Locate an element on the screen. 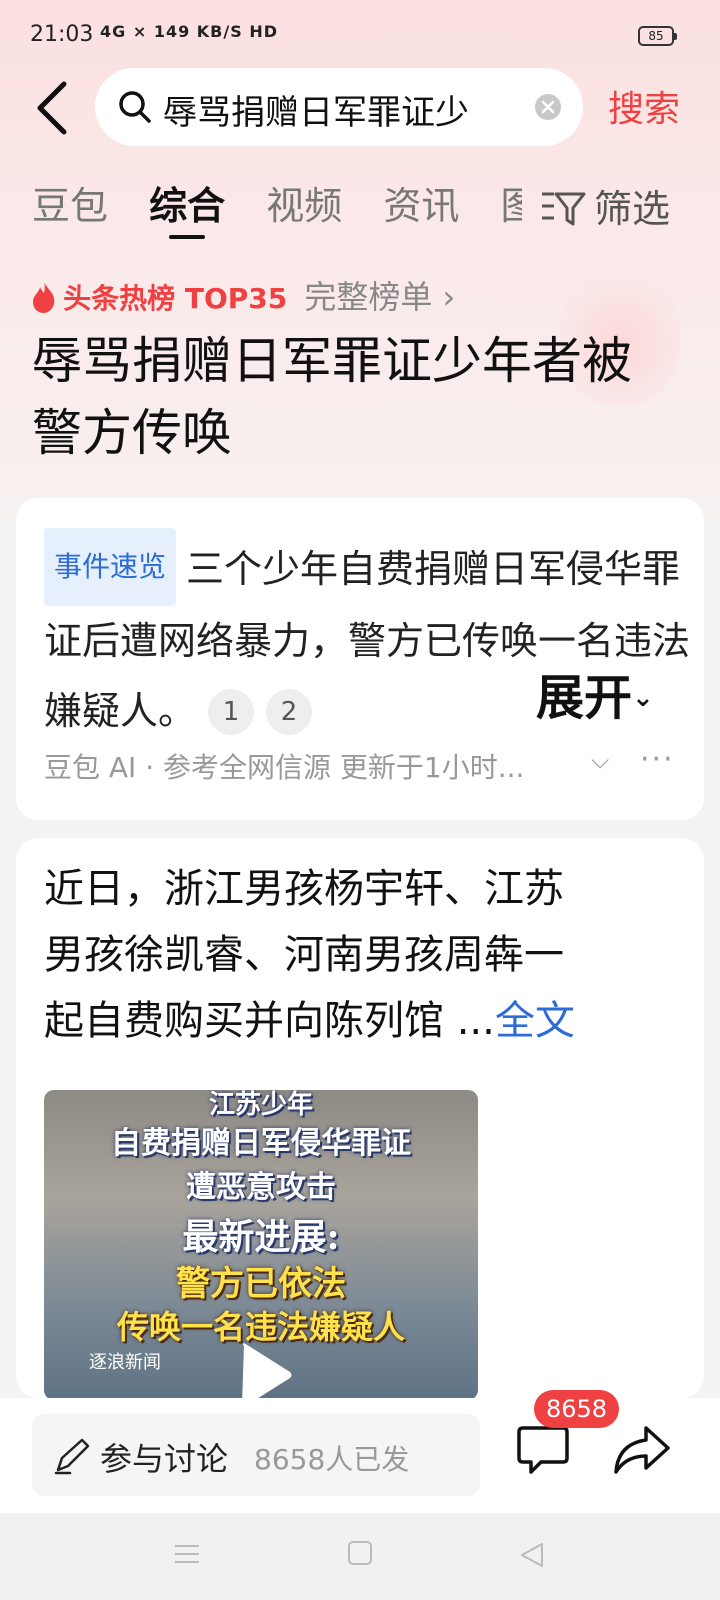 The image size is (720, 1600). comment-icon is located at coordinates (543, 1448).